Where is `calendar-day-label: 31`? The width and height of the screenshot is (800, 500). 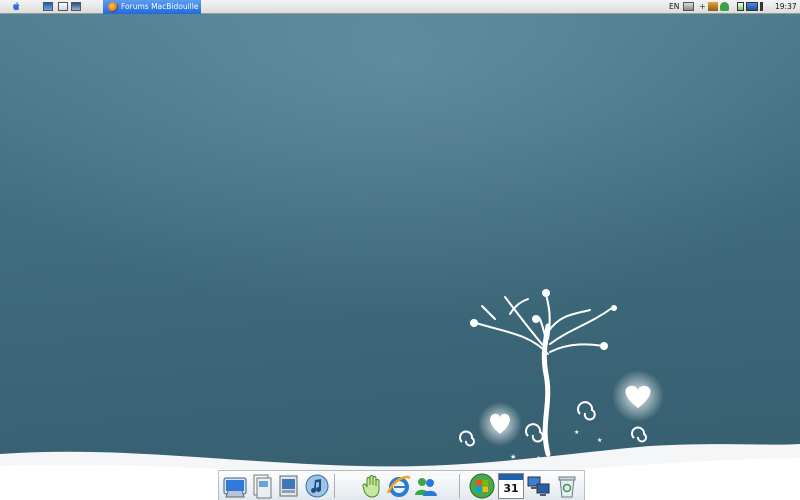 calendar-day-label: 31 is located at coordinates (511, 488).